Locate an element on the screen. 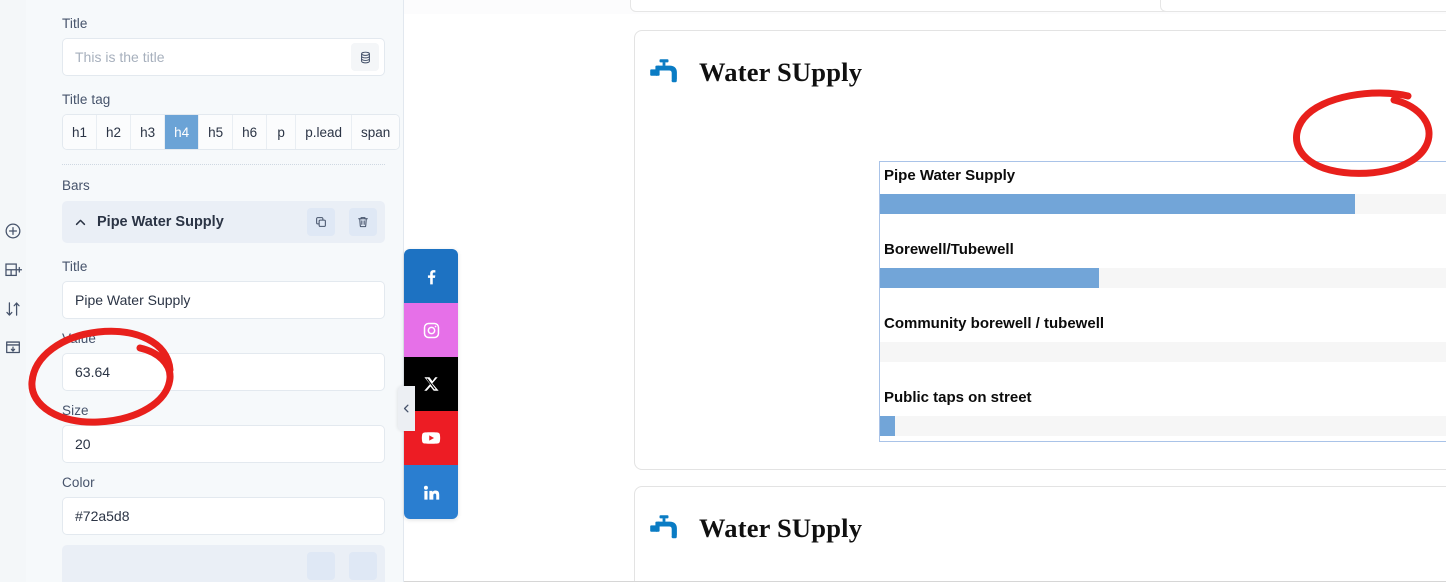  bar-label-line: Borewell/Tubewell29% is located at coordinates (1163, 252).